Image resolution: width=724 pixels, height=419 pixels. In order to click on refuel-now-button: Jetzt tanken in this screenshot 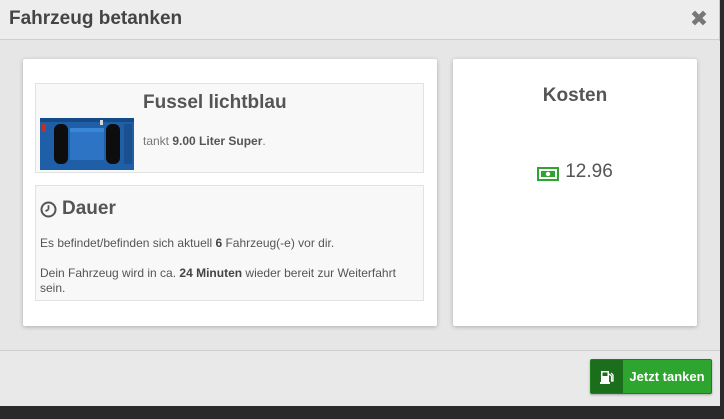, I will do `click(651, 376)`.